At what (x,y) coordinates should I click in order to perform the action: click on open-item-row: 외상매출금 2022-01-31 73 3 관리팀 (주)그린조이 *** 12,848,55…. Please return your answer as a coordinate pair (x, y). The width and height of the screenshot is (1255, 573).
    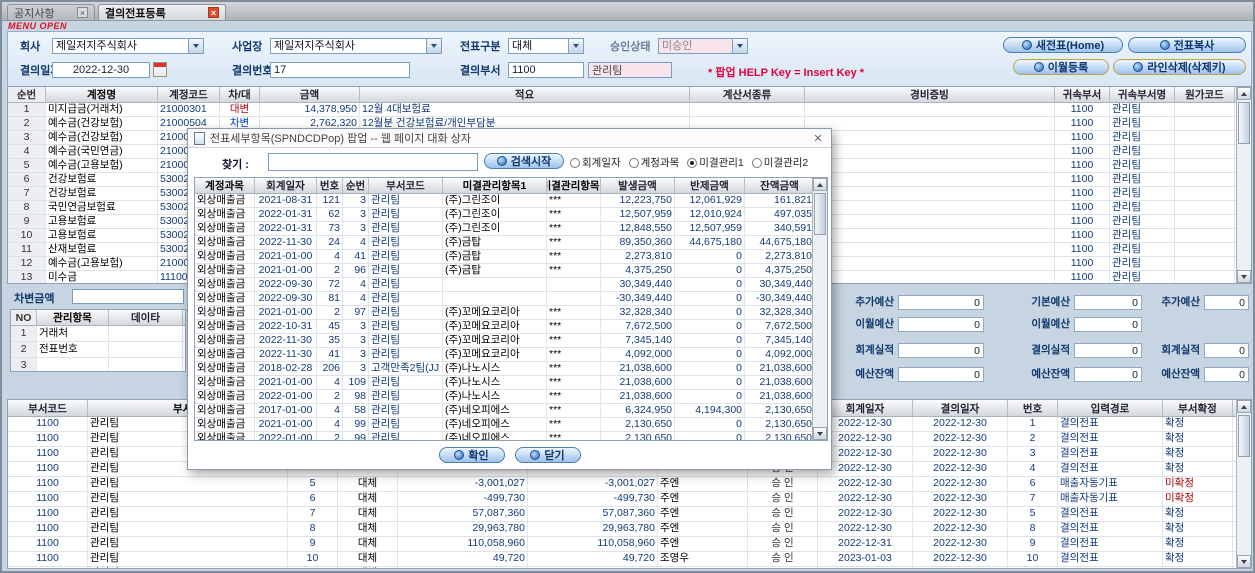
    Looking at the image, I should click on (511, 229).